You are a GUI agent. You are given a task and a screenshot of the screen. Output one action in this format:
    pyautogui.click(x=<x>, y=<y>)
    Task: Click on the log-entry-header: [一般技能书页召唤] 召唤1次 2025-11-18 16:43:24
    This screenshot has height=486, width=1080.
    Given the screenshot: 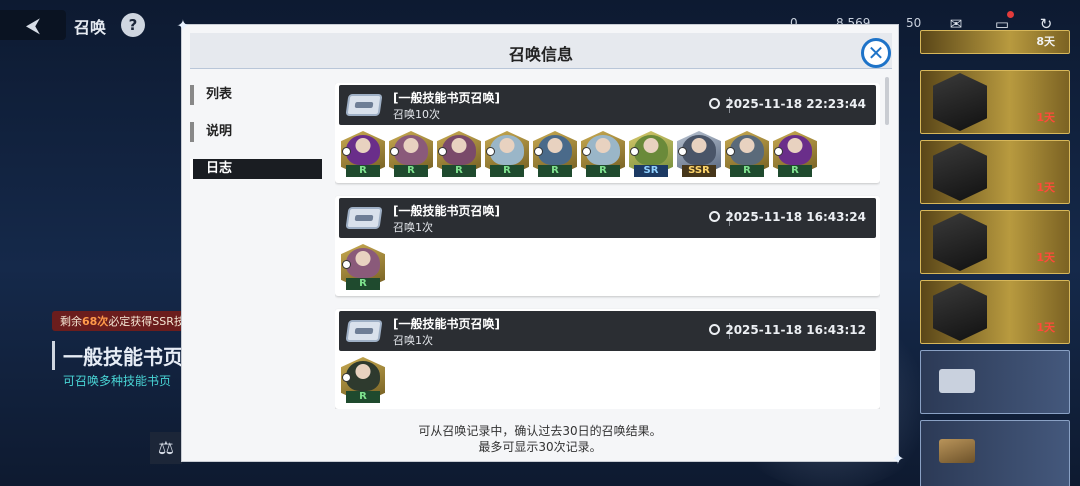 What is the action you would take?
    pyautogui.click(x=607, y=218)
    